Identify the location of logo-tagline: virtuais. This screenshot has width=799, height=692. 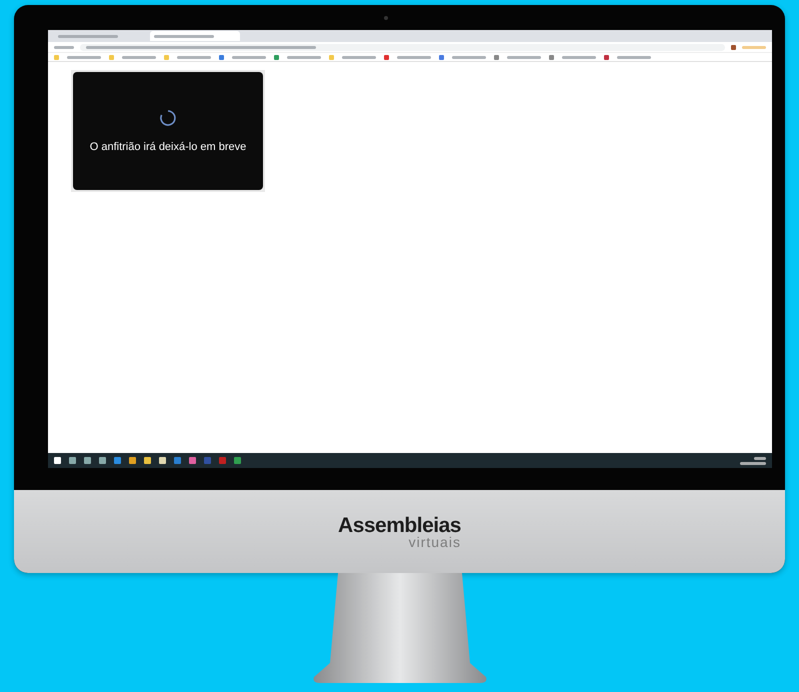
(434, 542).